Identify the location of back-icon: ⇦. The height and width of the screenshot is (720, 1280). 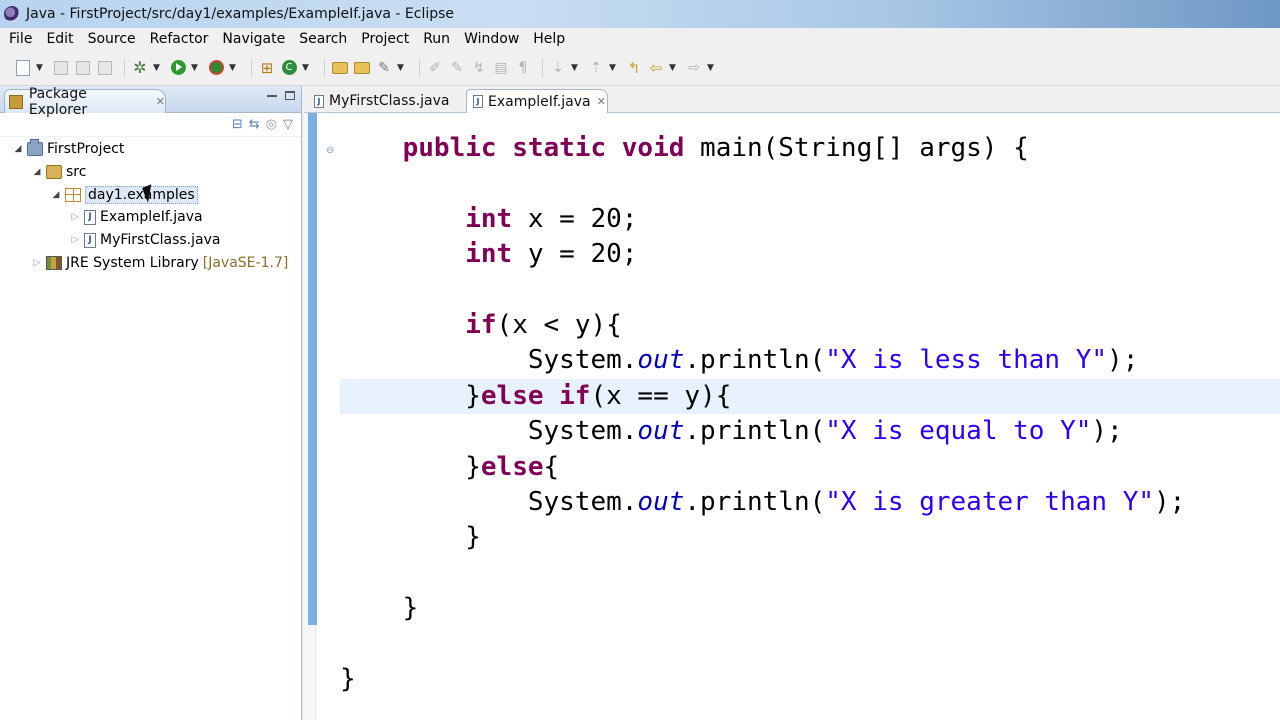
(656, 68).